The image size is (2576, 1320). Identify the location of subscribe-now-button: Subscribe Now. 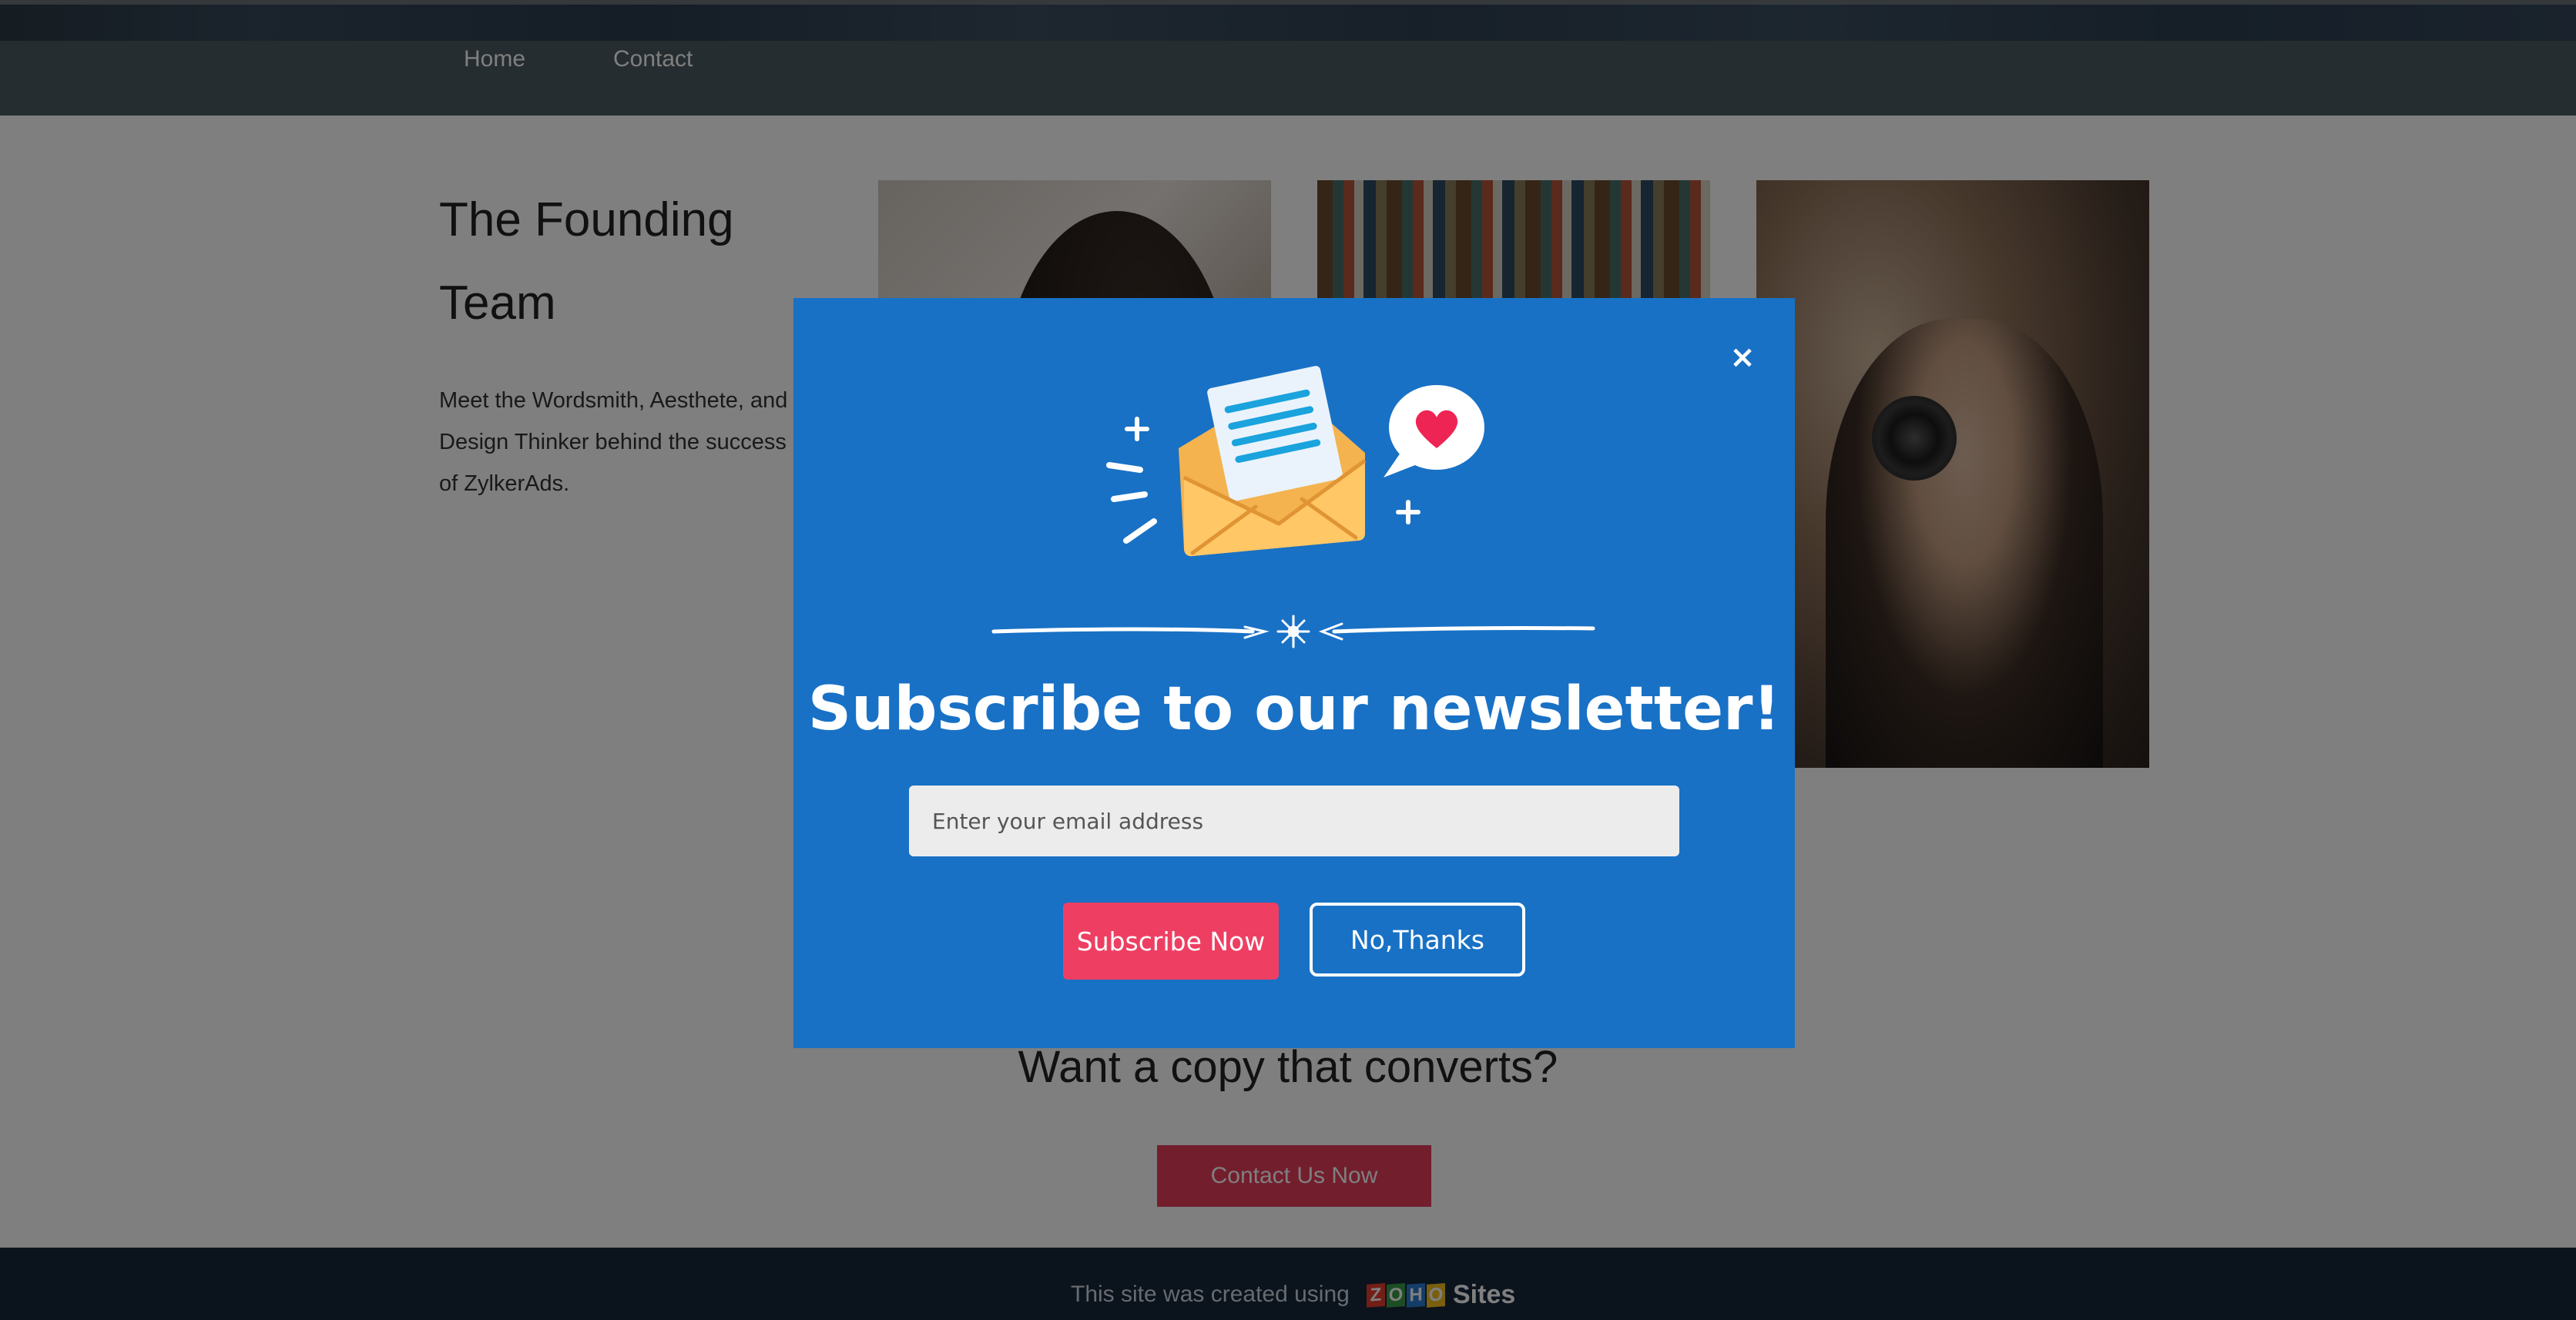
(1171, 942).